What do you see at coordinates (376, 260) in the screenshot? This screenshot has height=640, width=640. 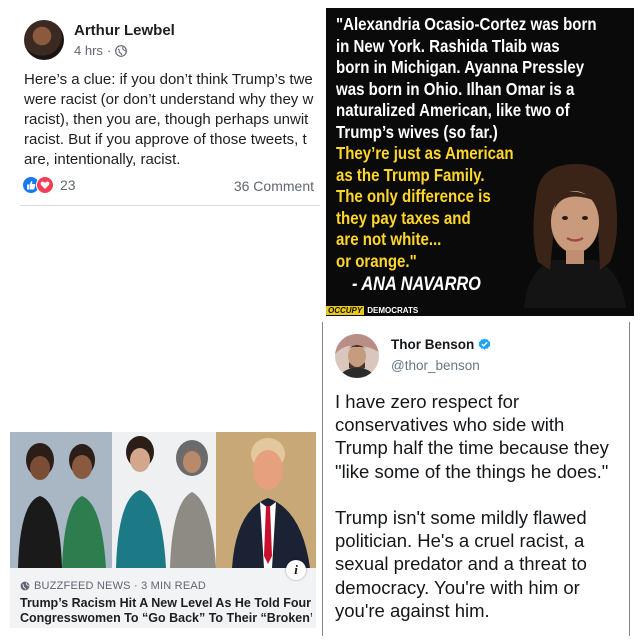 I see `quote-highlight-line: or orange."` at bounding box center [376, 260].